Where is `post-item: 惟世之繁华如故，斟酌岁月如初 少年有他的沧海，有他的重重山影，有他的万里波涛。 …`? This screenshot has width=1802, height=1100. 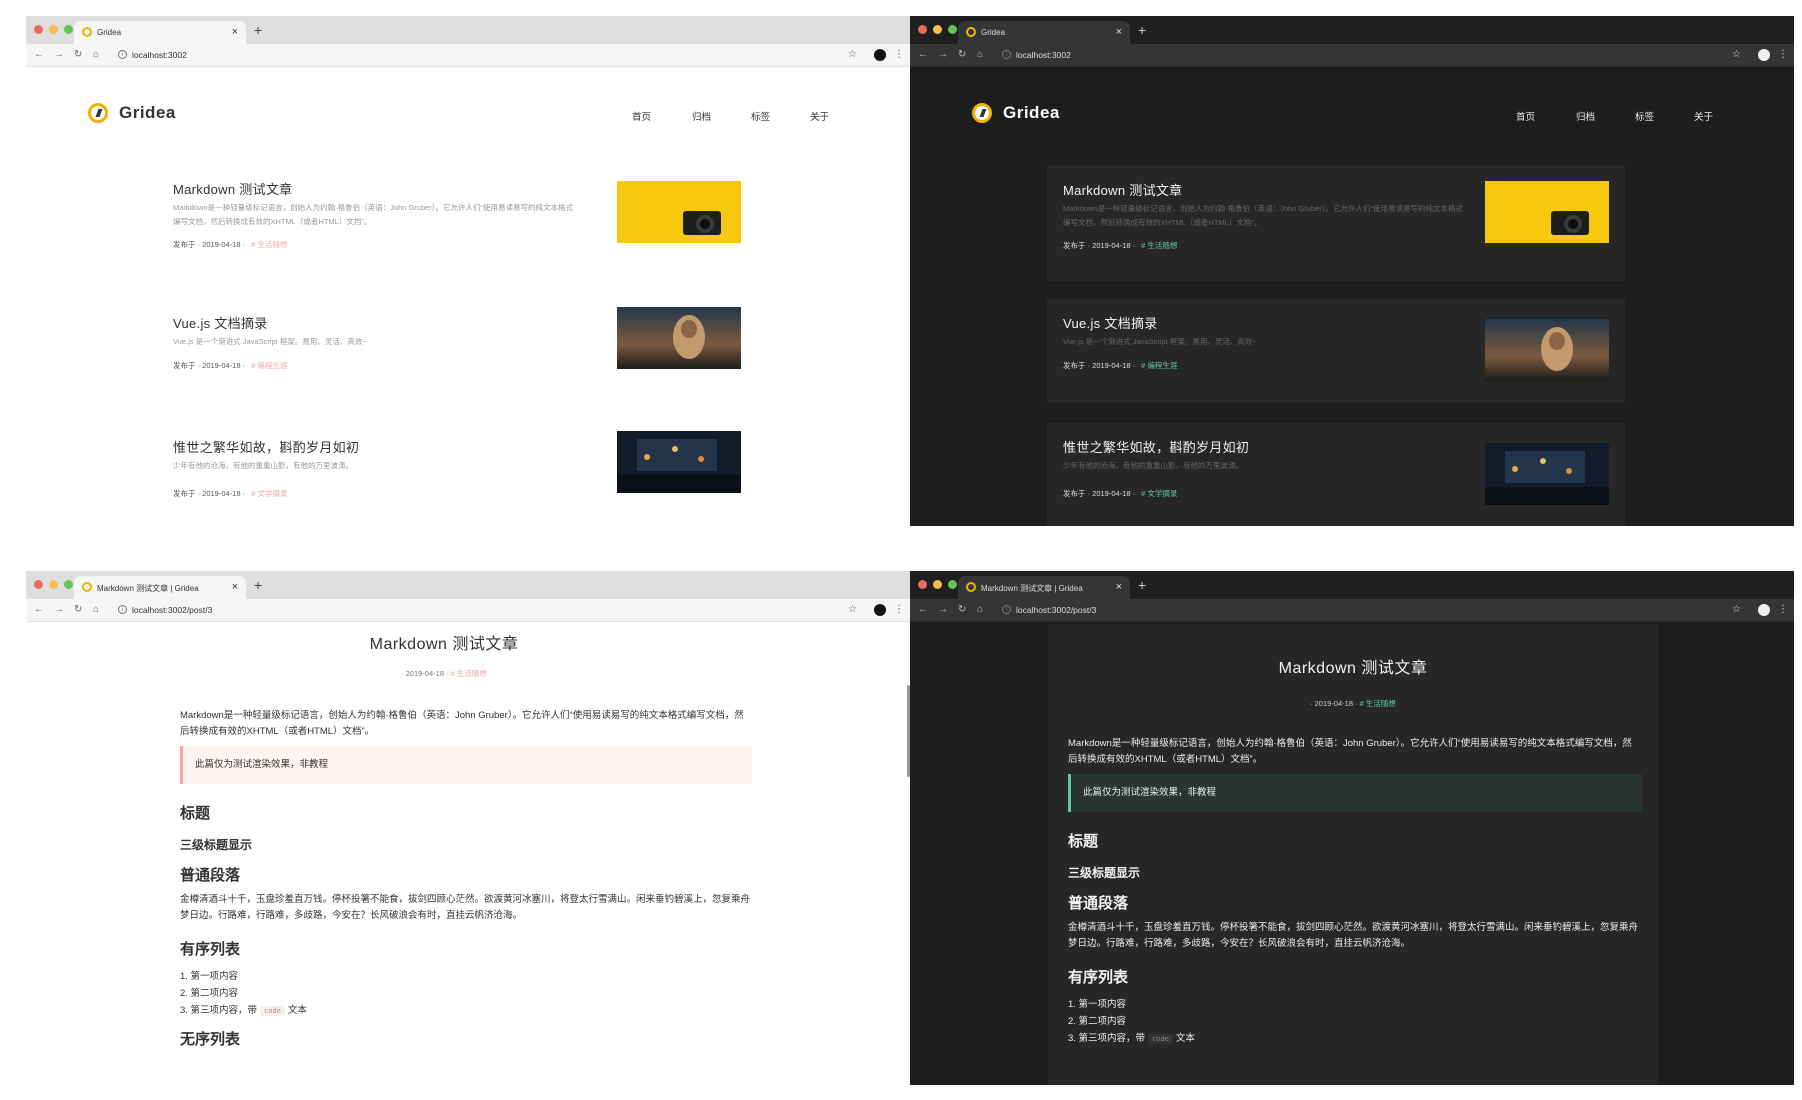
post-item: 惟世之繁华如故，斟酌岁月如初 少年有他的沧海，有他的重重山影，有他的万里波涛。 … is located at coordinates (452, 469).